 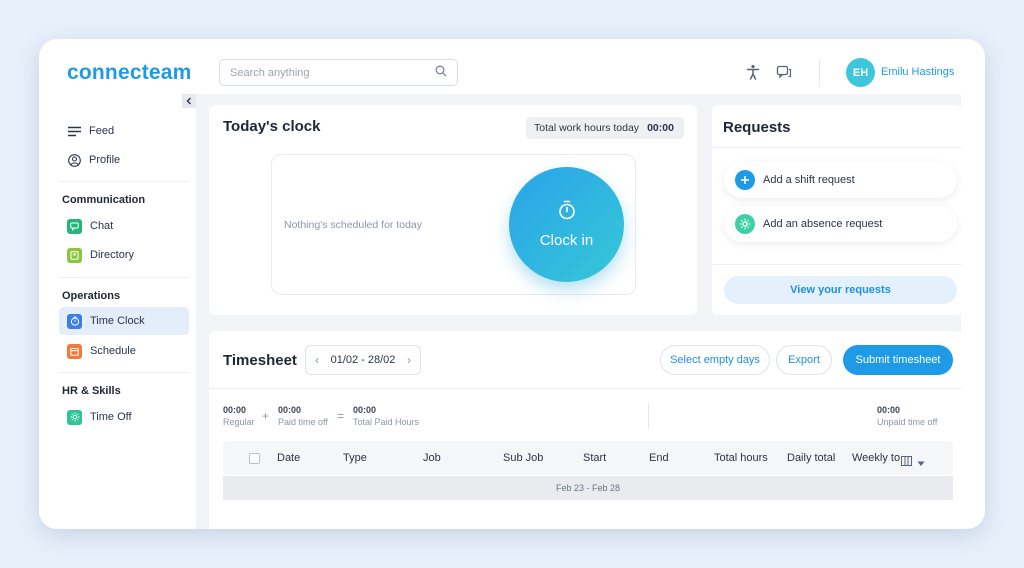 I want to click on date-range-label: 01/02 - 28/02, so click(x=363, y=360).